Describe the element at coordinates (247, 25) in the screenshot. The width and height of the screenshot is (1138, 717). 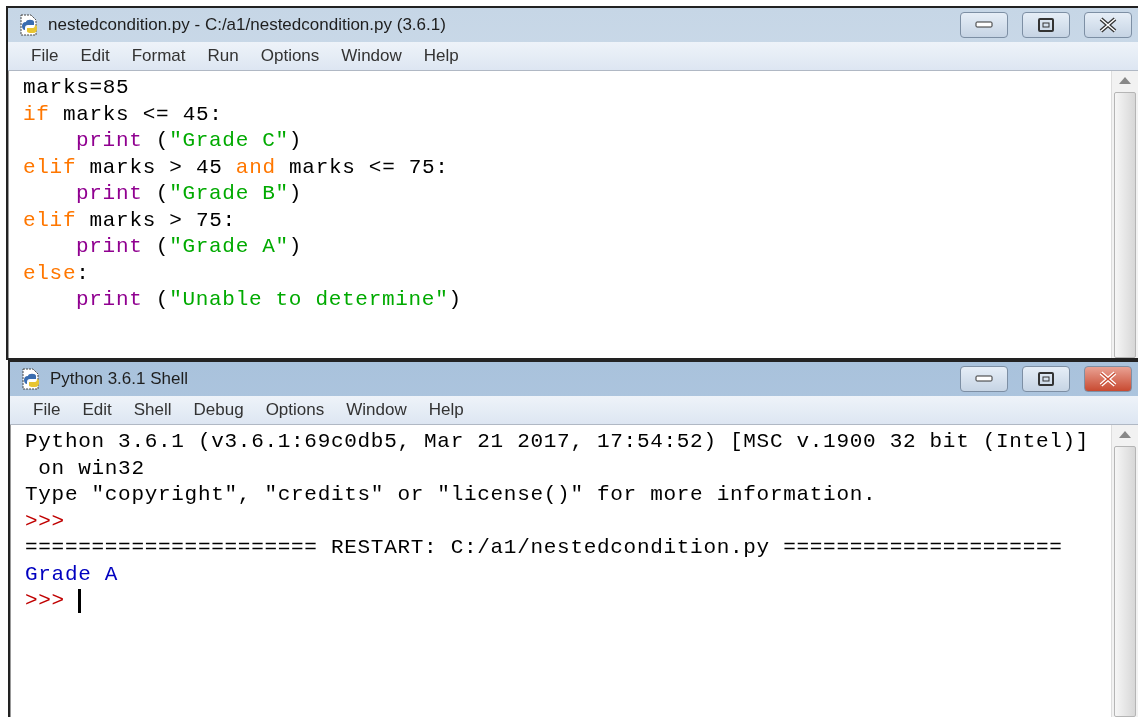
I see `window-title: nestedcondition.py - C:/a1/nestedcondition.py (3.6.1)` at that location.